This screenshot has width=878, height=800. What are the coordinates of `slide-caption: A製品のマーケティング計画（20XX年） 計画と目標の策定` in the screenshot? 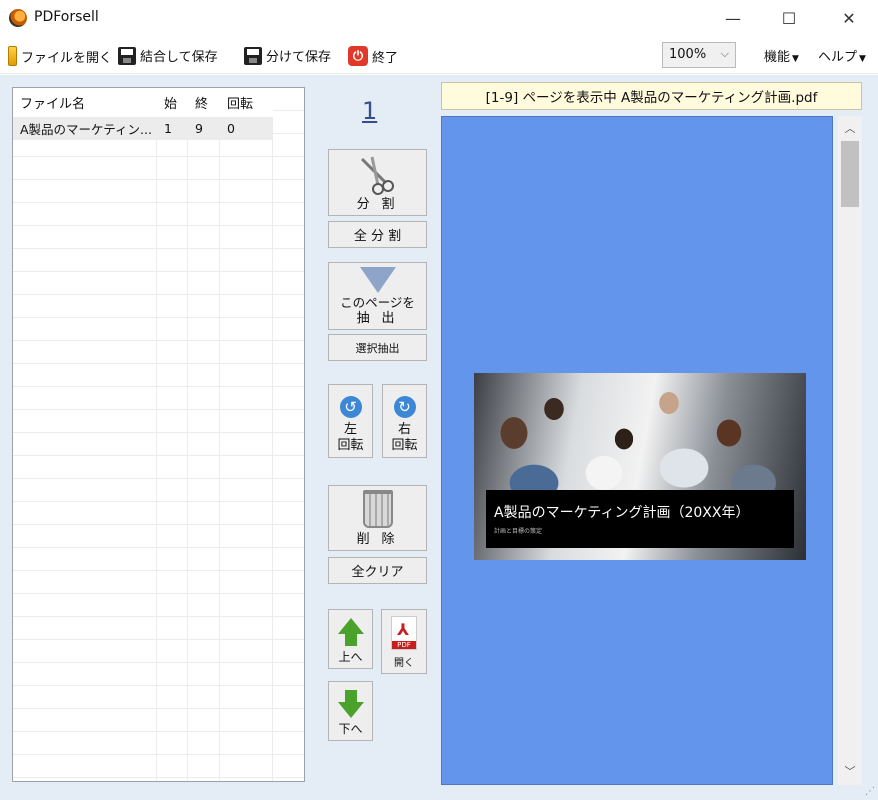 It's located at (640, 519).